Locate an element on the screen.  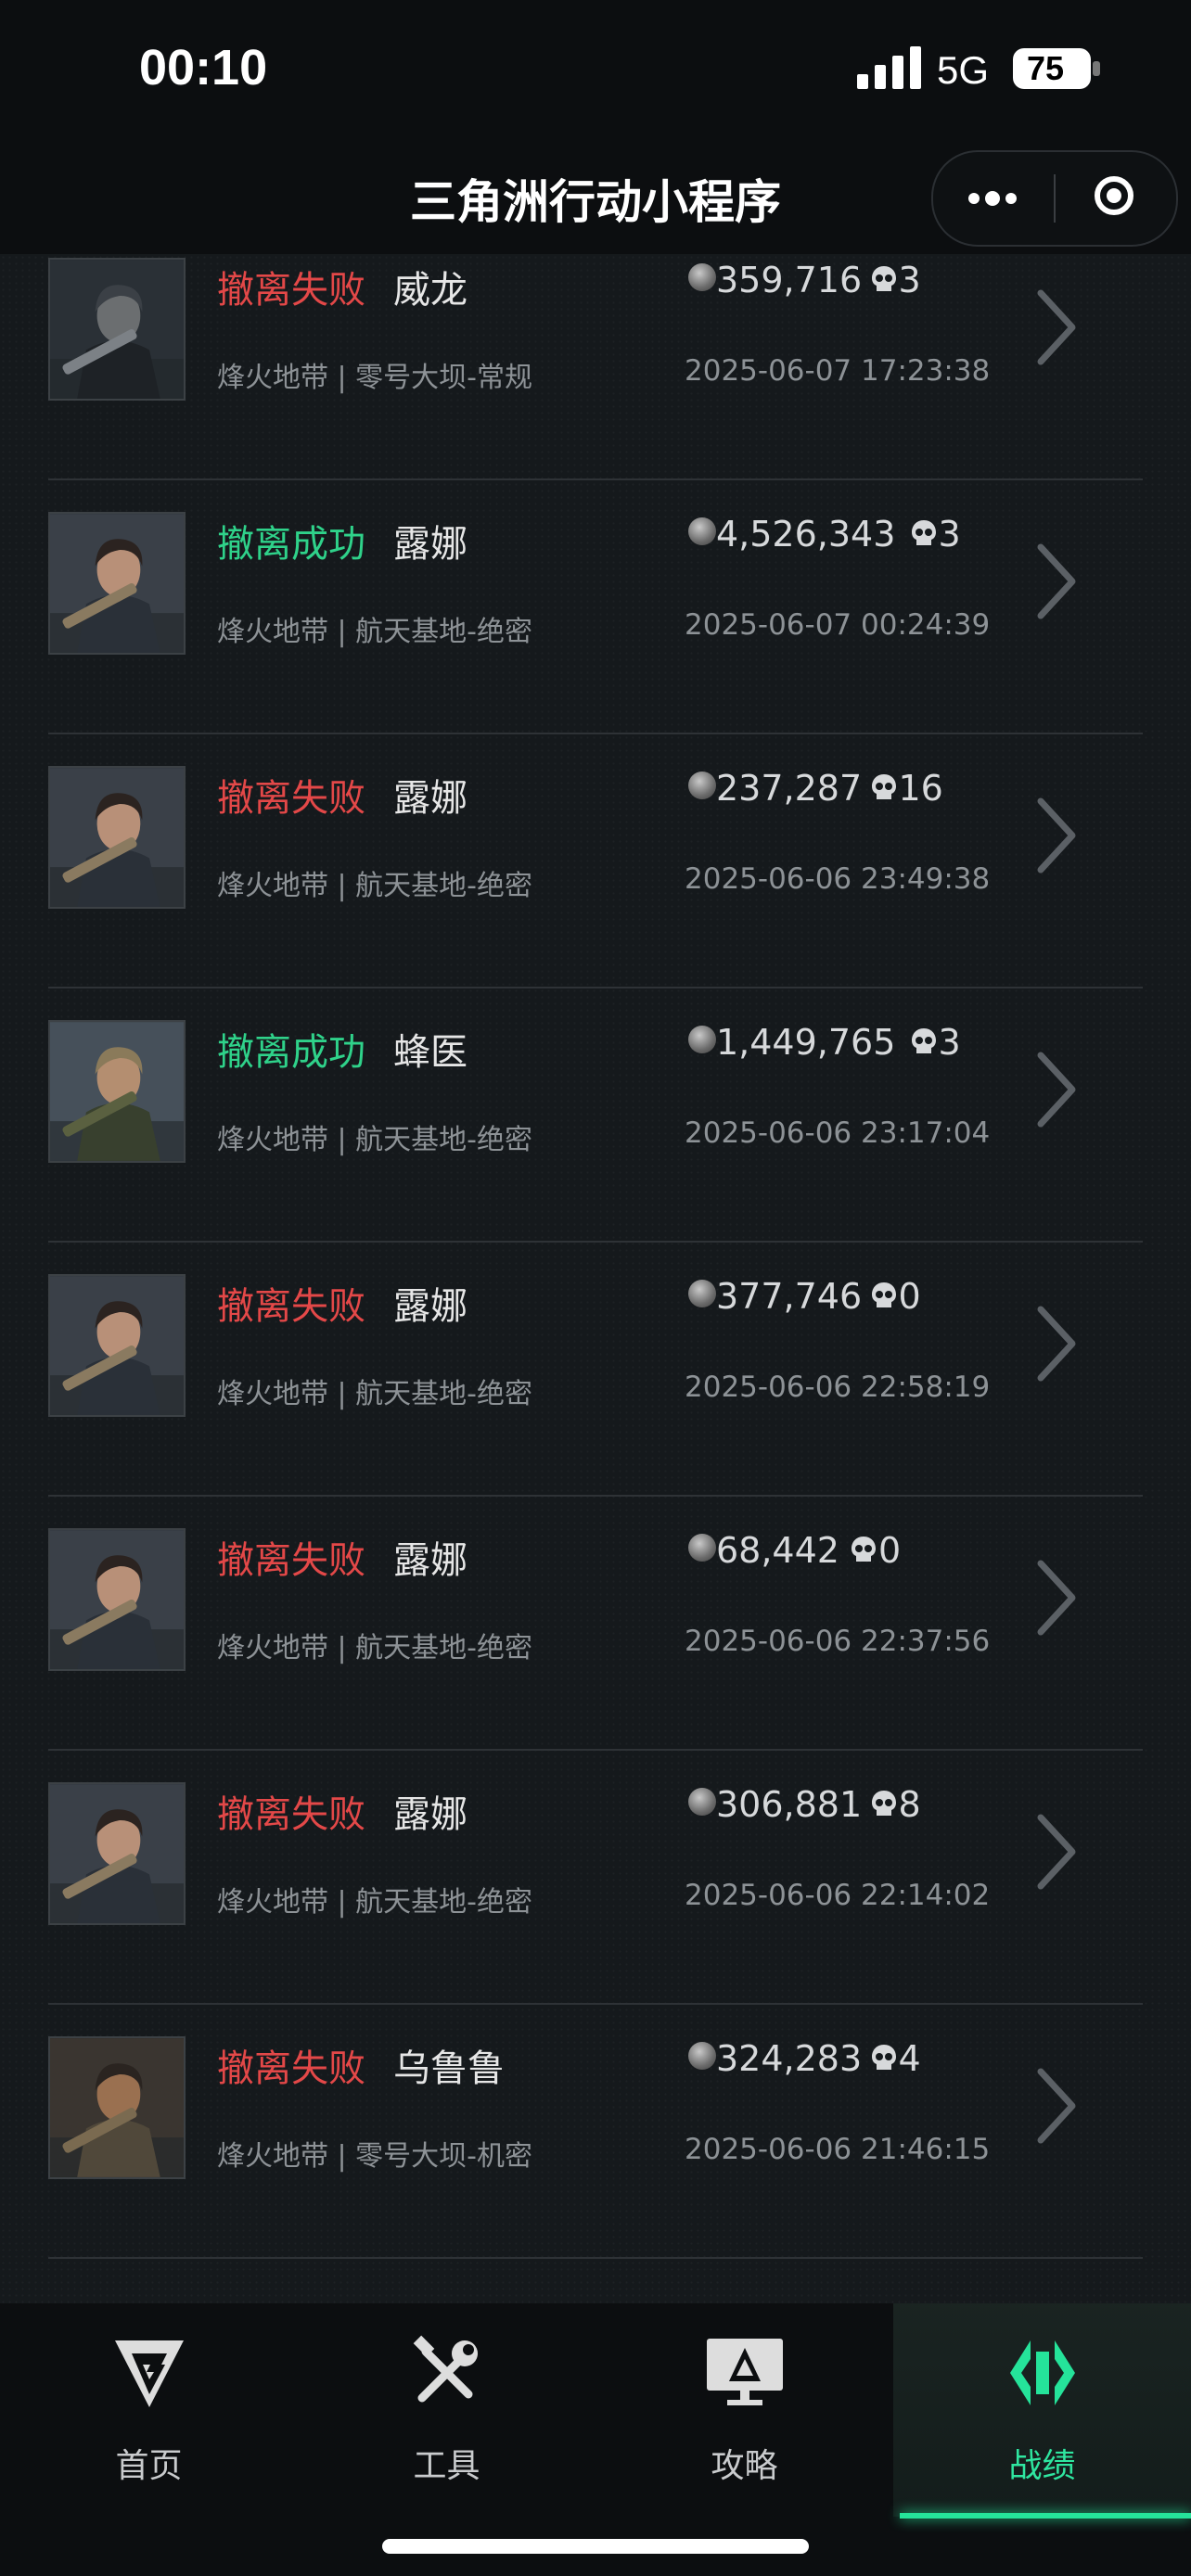
haul-value: 359,716 is located at coordinates (790, 280).